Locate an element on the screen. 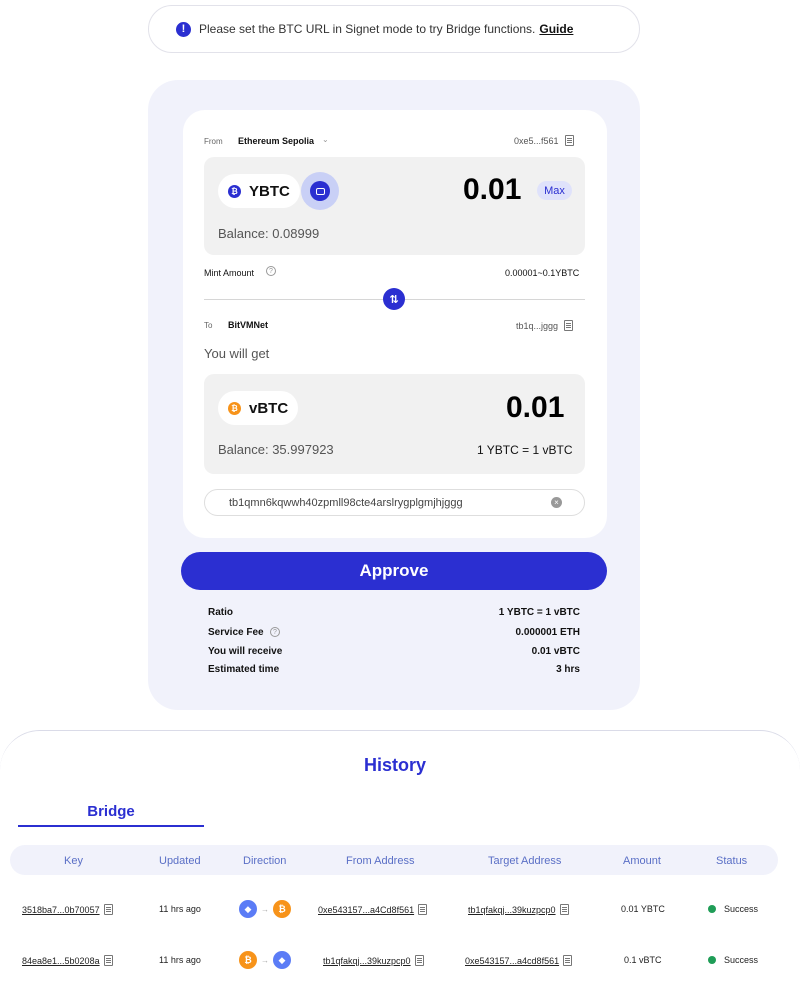  to-address: tb1q...jggg is located at coordinates (545, 325).